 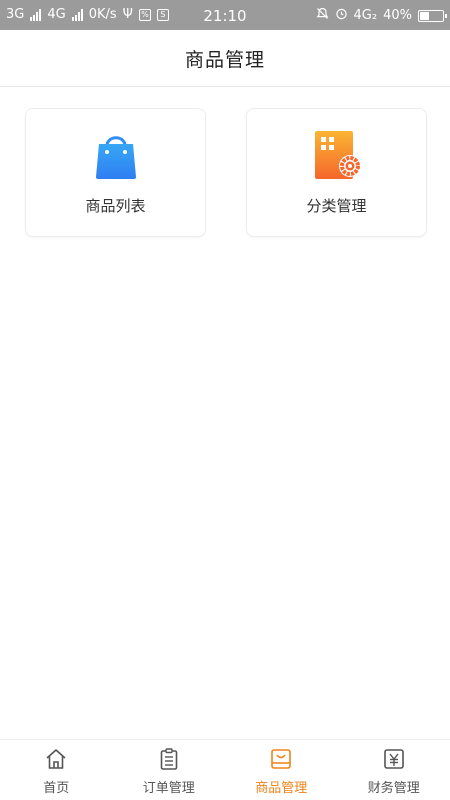 What do you see at coordinates (281, 788) in the screenshot?
I see `tab-products-label: 商品管理` at bounding box center [281, 788].